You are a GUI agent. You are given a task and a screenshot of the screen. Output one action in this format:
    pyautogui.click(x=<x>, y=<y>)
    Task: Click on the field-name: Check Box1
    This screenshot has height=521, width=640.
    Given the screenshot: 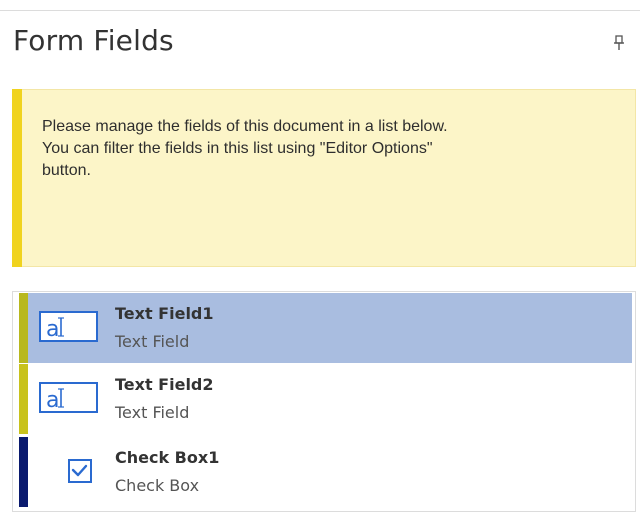 What is the action you would take?
    pyautogui.click(x=167, y=457)
    